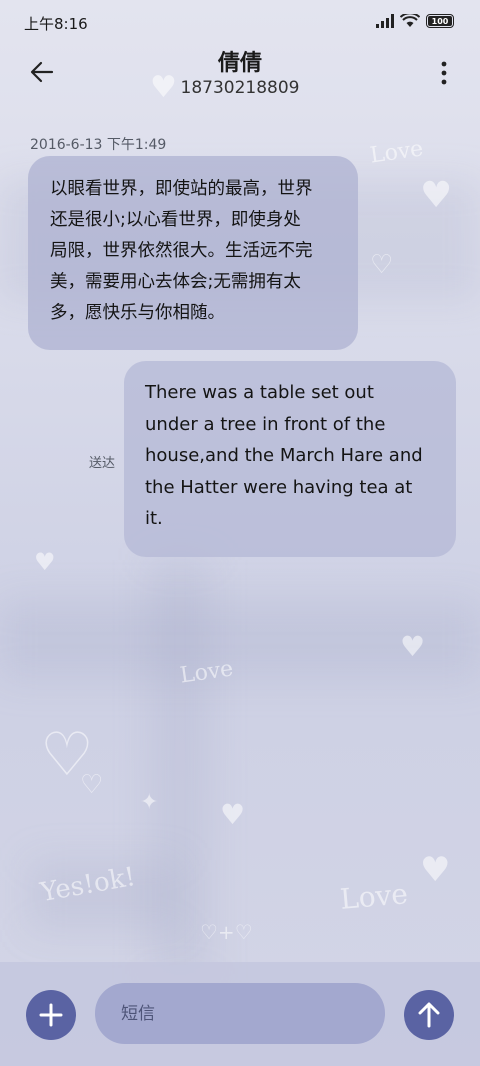 This screenshot has height=1066, width=480. What do you see at coordinates (98, 145) in the screenshot?
I see `message-timestamp: 2016-6-13 下午1:49` at bounding box center [98, 145].